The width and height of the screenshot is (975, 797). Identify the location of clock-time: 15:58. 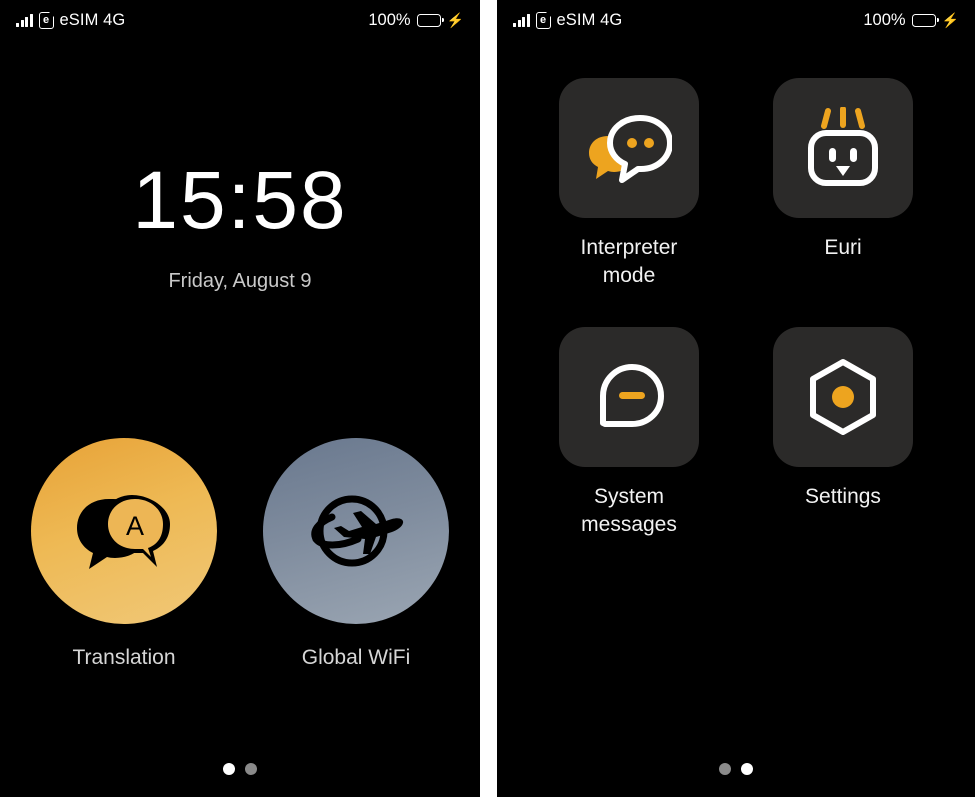
(240, 200).